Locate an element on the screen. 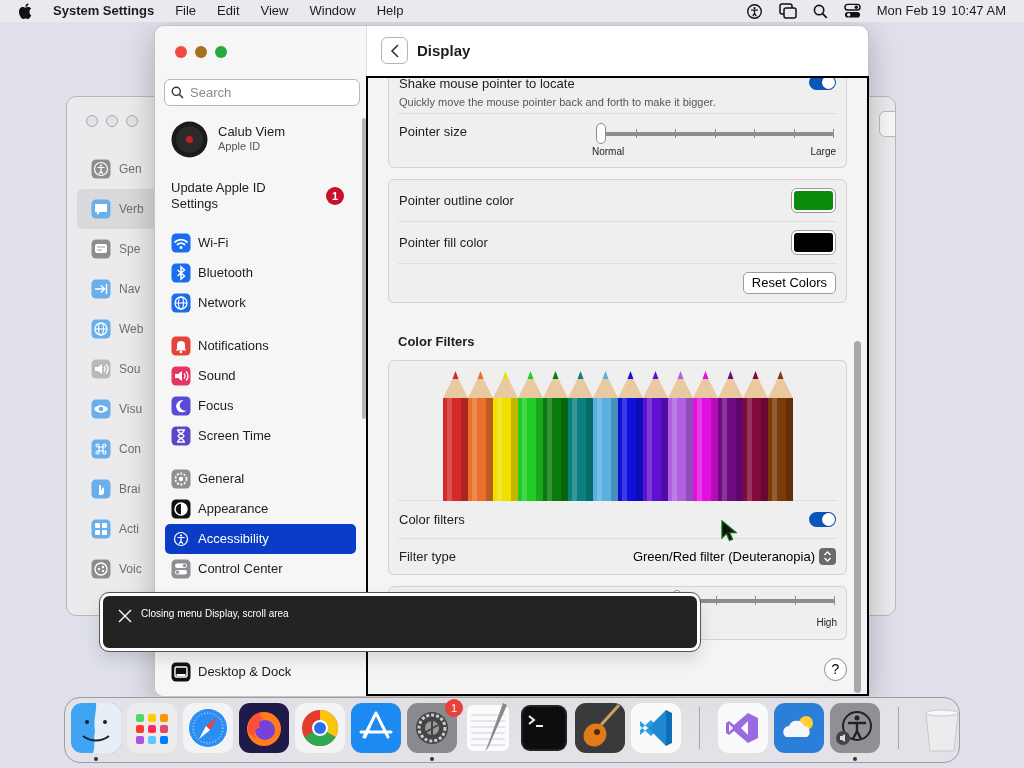  sidebar-item: Sou is located at coordinates (116, 369).